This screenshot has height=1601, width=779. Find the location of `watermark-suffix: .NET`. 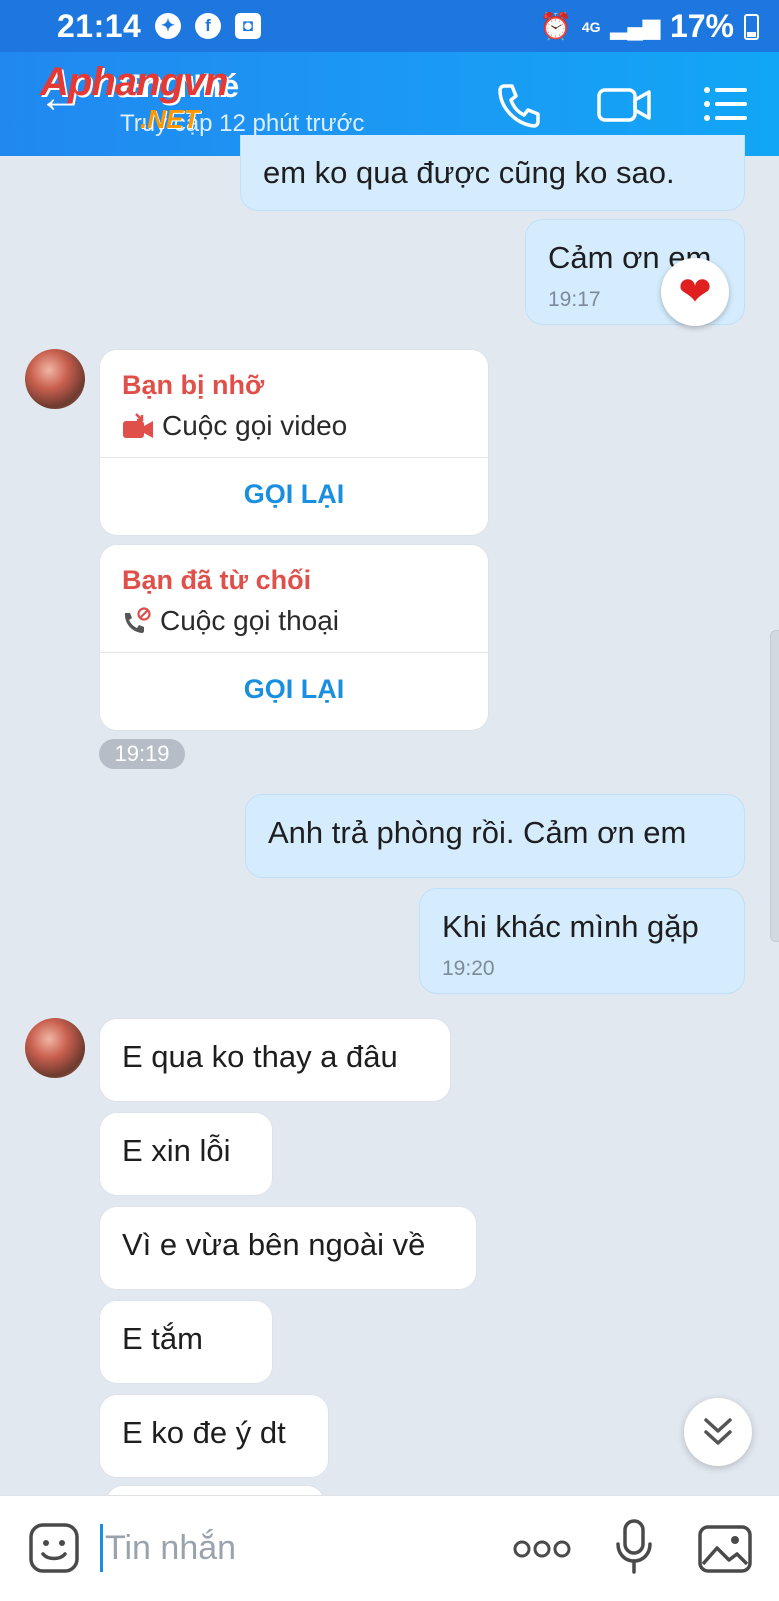

watermark-suffix: .NET is located at coordinates (170, 119).